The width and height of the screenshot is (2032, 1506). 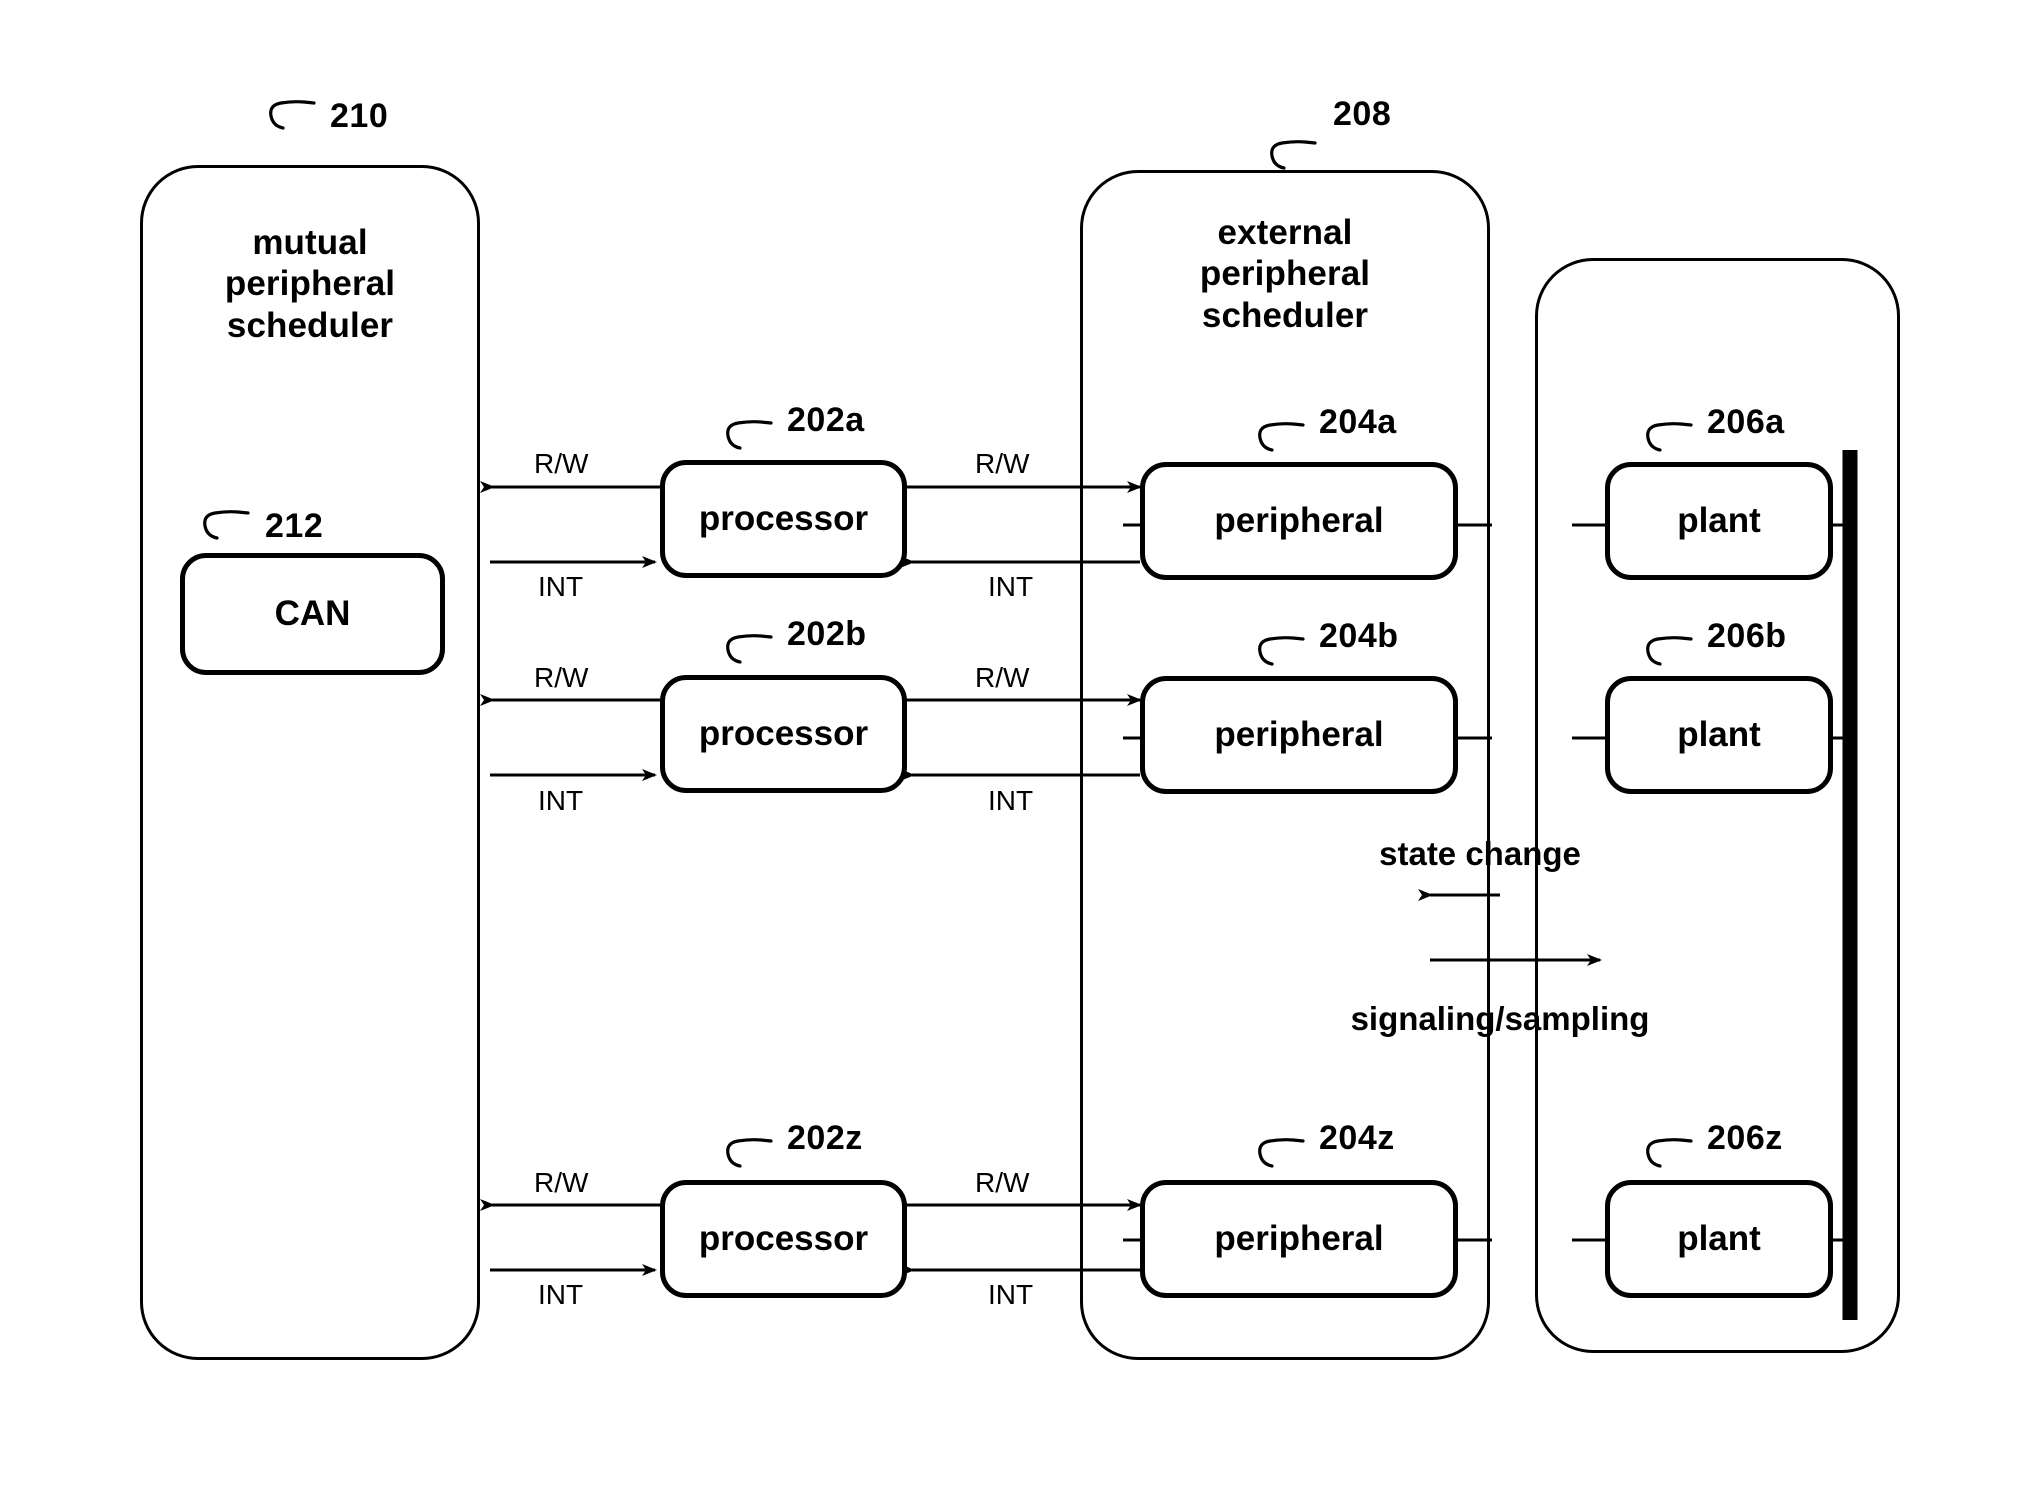 What do you see at coordinates (310, 242) in the screenshot?
I see `title-line-1: mutual` at bounding box center [310, 242].